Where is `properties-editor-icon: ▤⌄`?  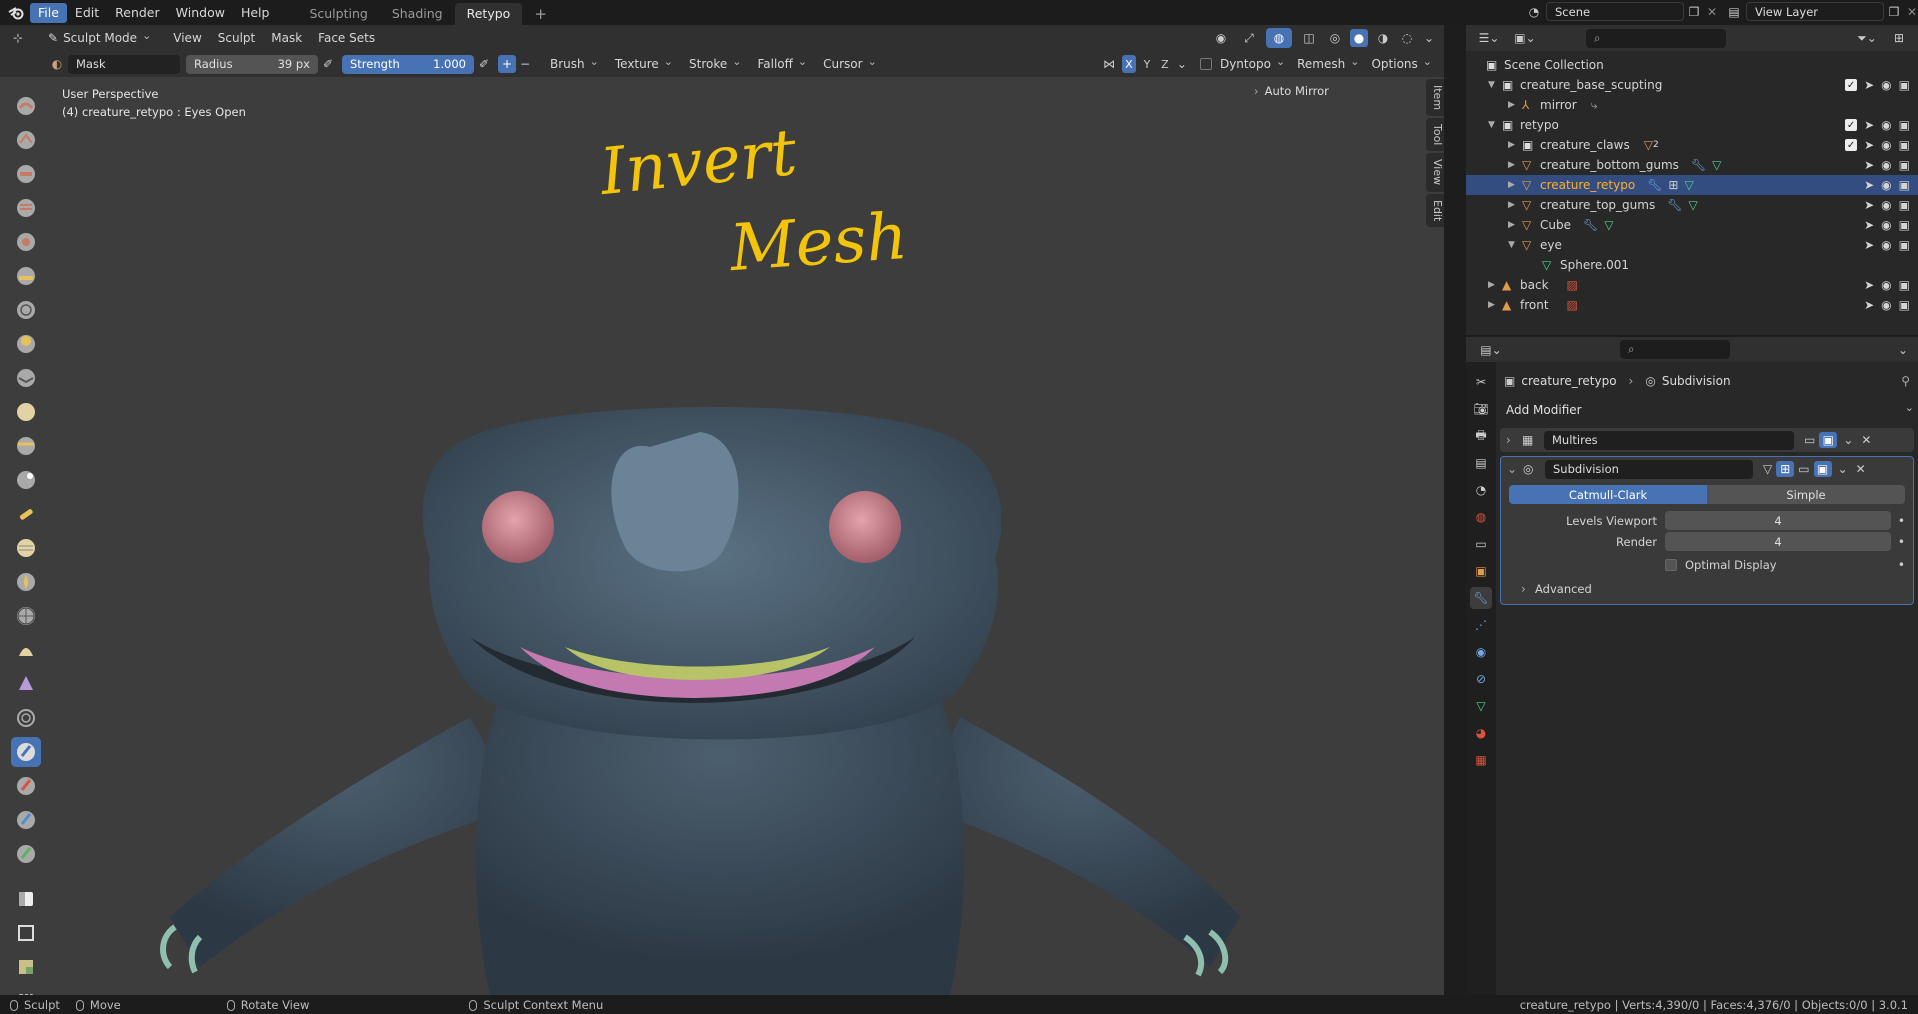
properties-editor-icon: ▤⌄ is located at coordinates (1491, 350).